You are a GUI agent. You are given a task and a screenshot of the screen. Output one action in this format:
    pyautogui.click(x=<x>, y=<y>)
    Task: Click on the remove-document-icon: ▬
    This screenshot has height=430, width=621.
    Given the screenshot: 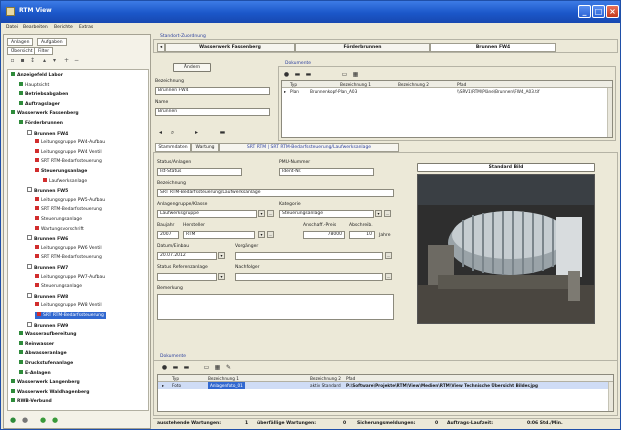 What is the action you would take?
    pyautogui.click(x=297, y=74)
    